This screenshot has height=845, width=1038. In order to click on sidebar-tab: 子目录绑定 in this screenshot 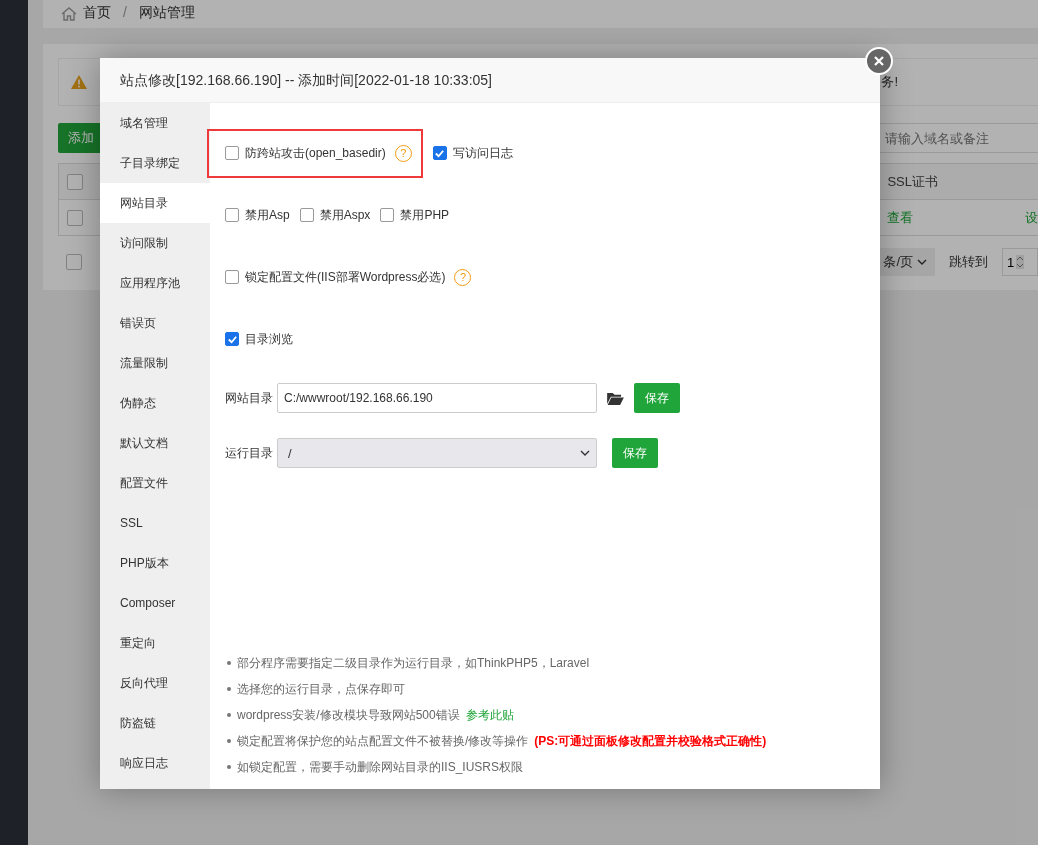, I will do `click(155, 163)`.